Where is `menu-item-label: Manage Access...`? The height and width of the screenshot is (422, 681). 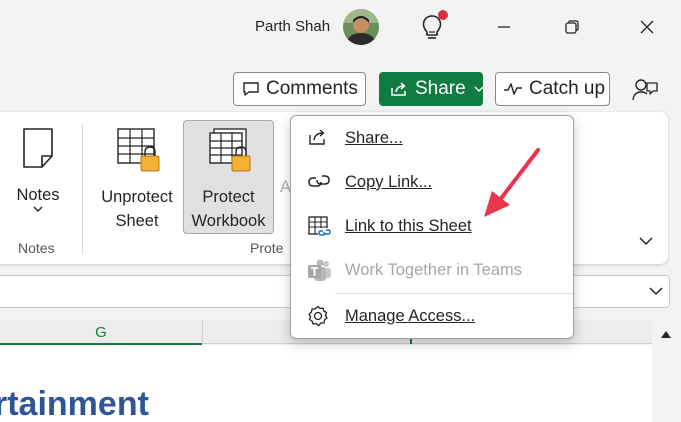 menu-item-label: Manage Access... is located at coordinates (410, 315).